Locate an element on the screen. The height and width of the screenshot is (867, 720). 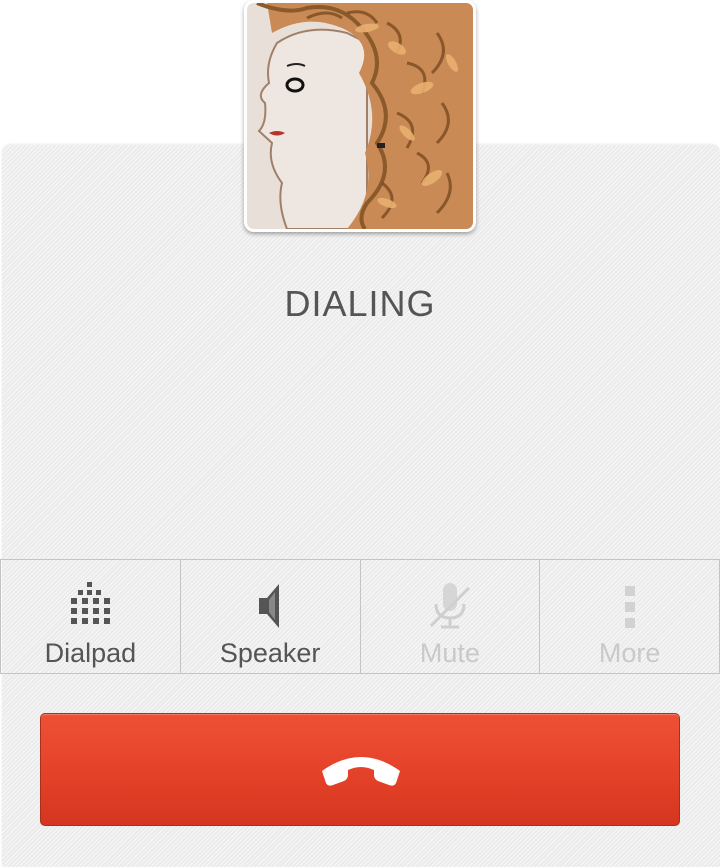
speaker-icon is located at coordinates (269, 606).